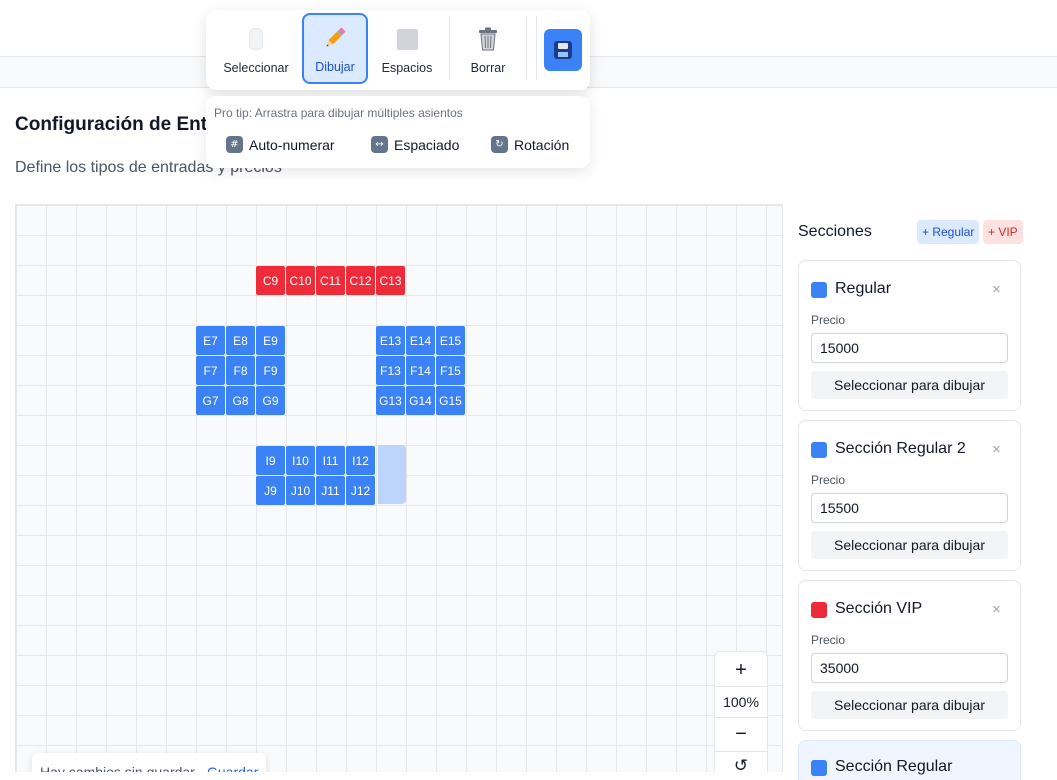 The height and width of the screenshot is (780, 1057). Describe the element at coordinates (427, 144) in the screenshot. I see `spacing-label: Espaciado` at that location.